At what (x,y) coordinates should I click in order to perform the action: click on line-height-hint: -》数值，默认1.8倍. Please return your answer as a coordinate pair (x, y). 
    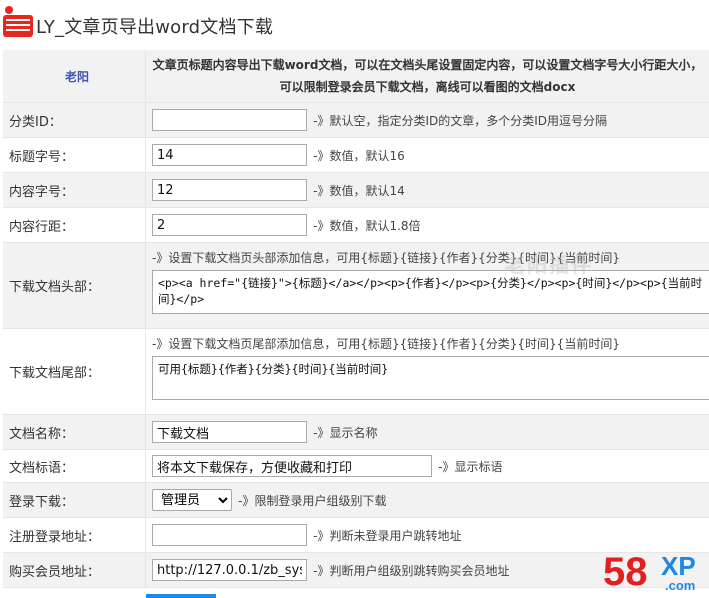
    Looking at the image, I should click on (367, 225).